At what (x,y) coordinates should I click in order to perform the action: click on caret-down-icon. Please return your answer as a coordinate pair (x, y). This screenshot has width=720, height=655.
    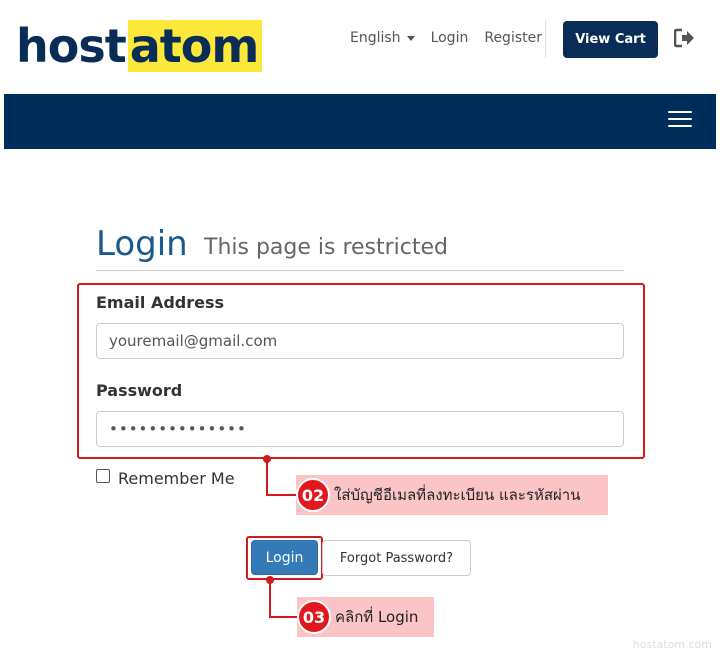
    Looking at the image, I should click on (410, 38).